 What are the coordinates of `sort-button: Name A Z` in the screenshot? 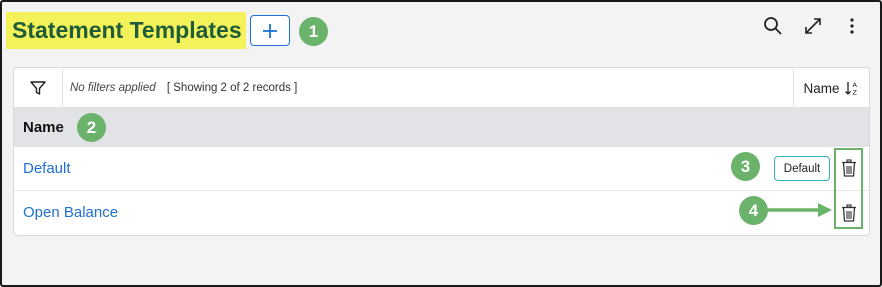 It's located at (831, 88).